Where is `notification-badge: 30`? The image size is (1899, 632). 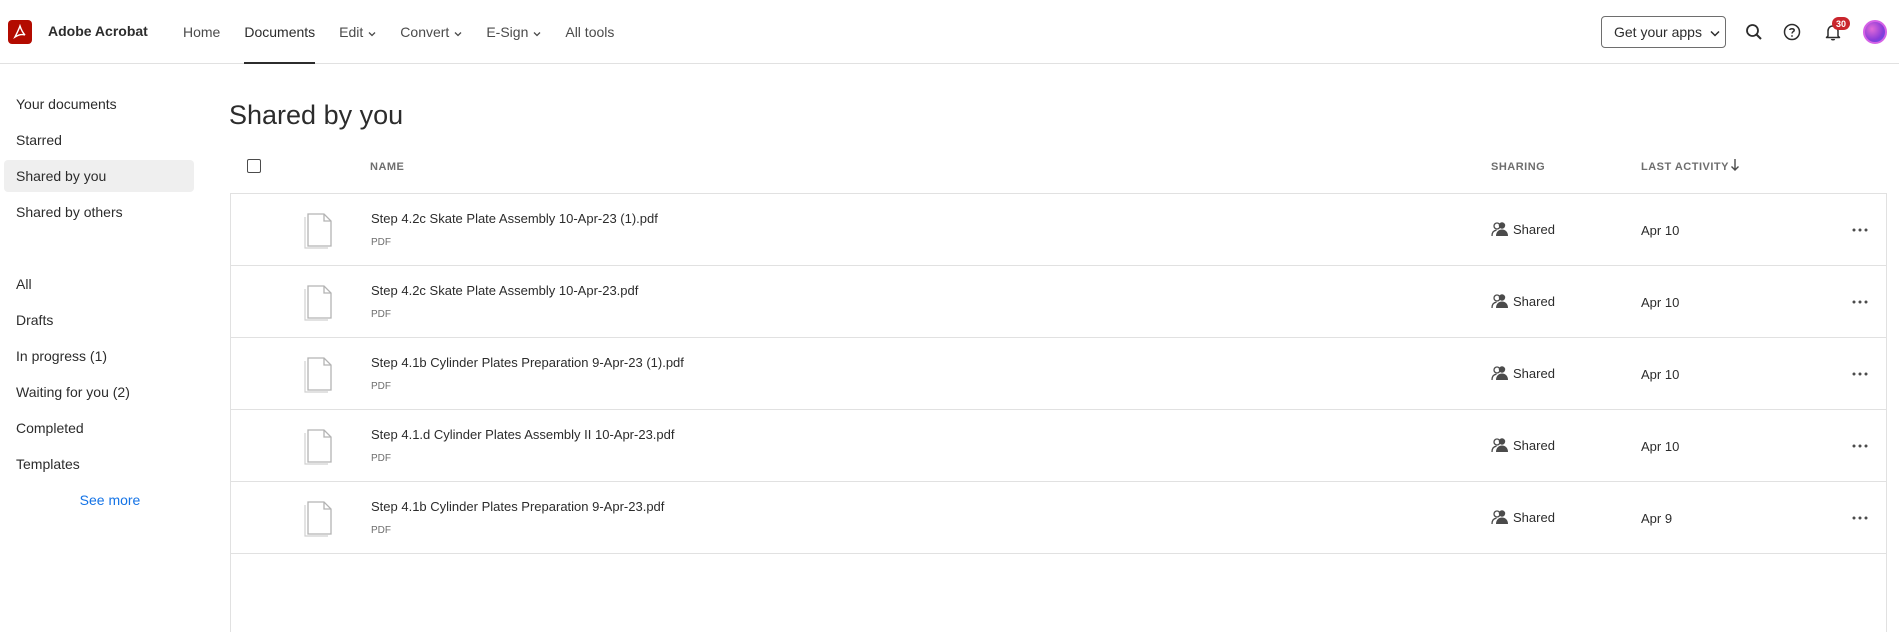
notification-badge: 30 is located at coordinates (1841, 23).